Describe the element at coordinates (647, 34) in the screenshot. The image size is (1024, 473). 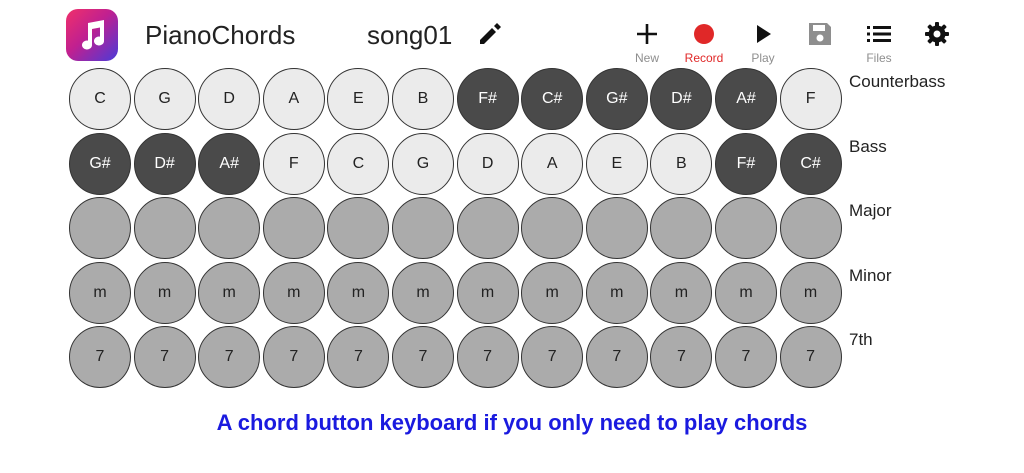
I see `plus-icon` at that location.